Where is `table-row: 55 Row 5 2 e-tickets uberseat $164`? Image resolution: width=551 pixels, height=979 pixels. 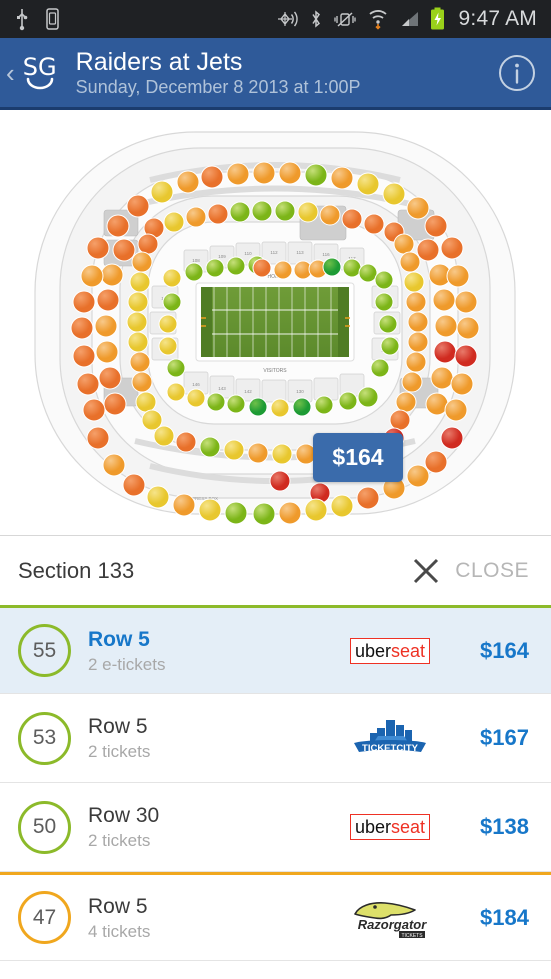 table-row: 55 Row 5 2 e-tickets uberseat $164 is located at coordinates (275, 649).